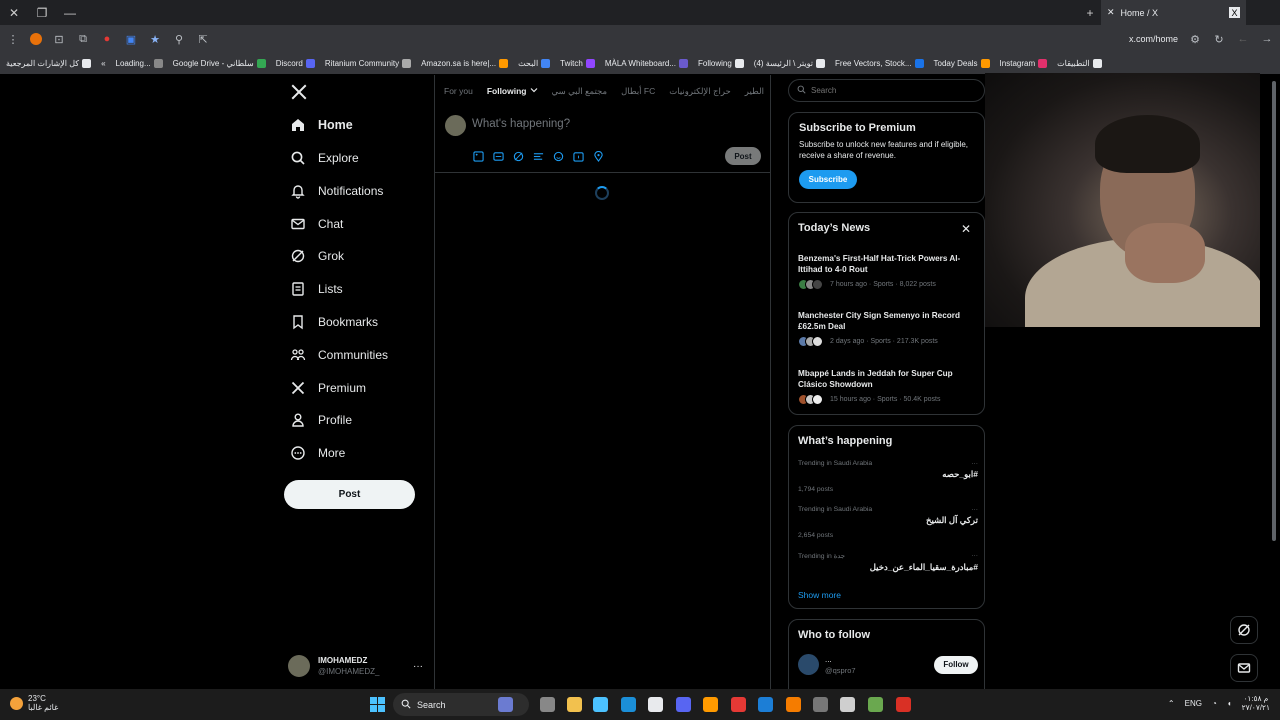  I want to click on zoom-icon: ⚲, so click(179, 39).